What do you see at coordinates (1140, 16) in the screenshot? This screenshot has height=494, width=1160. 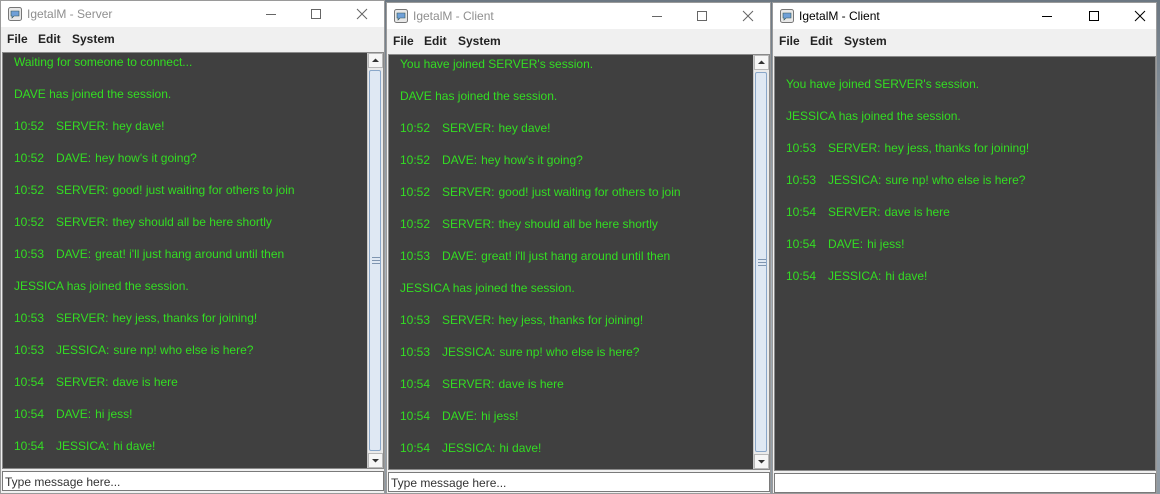 I see `close-icon` at bounding box center [1140, 16].